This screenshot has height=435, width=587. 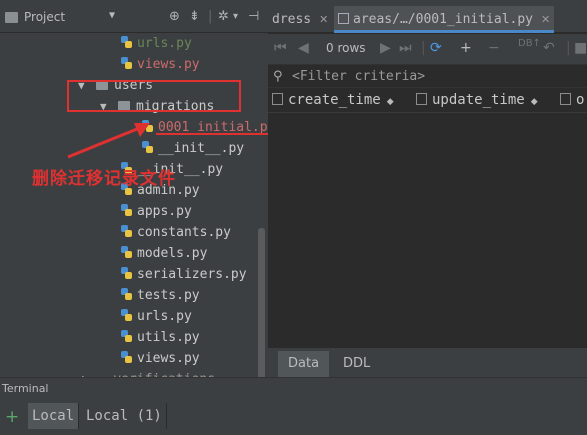 I want to click on collapse-icon: ⇟, so click(x=194, y=16).